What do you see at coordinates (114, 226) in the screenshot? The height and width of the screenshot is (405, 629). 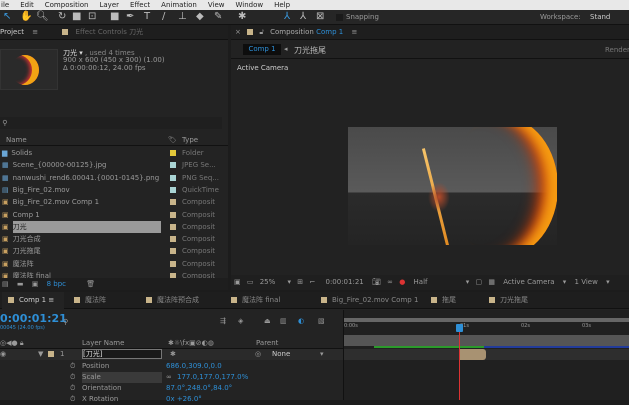 I see `project-item: ▣ 刀光 Composit` at bounding box center [114, 226].